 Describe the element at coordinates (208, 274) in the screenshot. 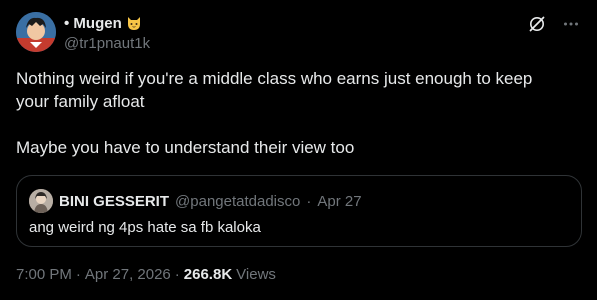

I see `views-count: 266.8K` at that location.